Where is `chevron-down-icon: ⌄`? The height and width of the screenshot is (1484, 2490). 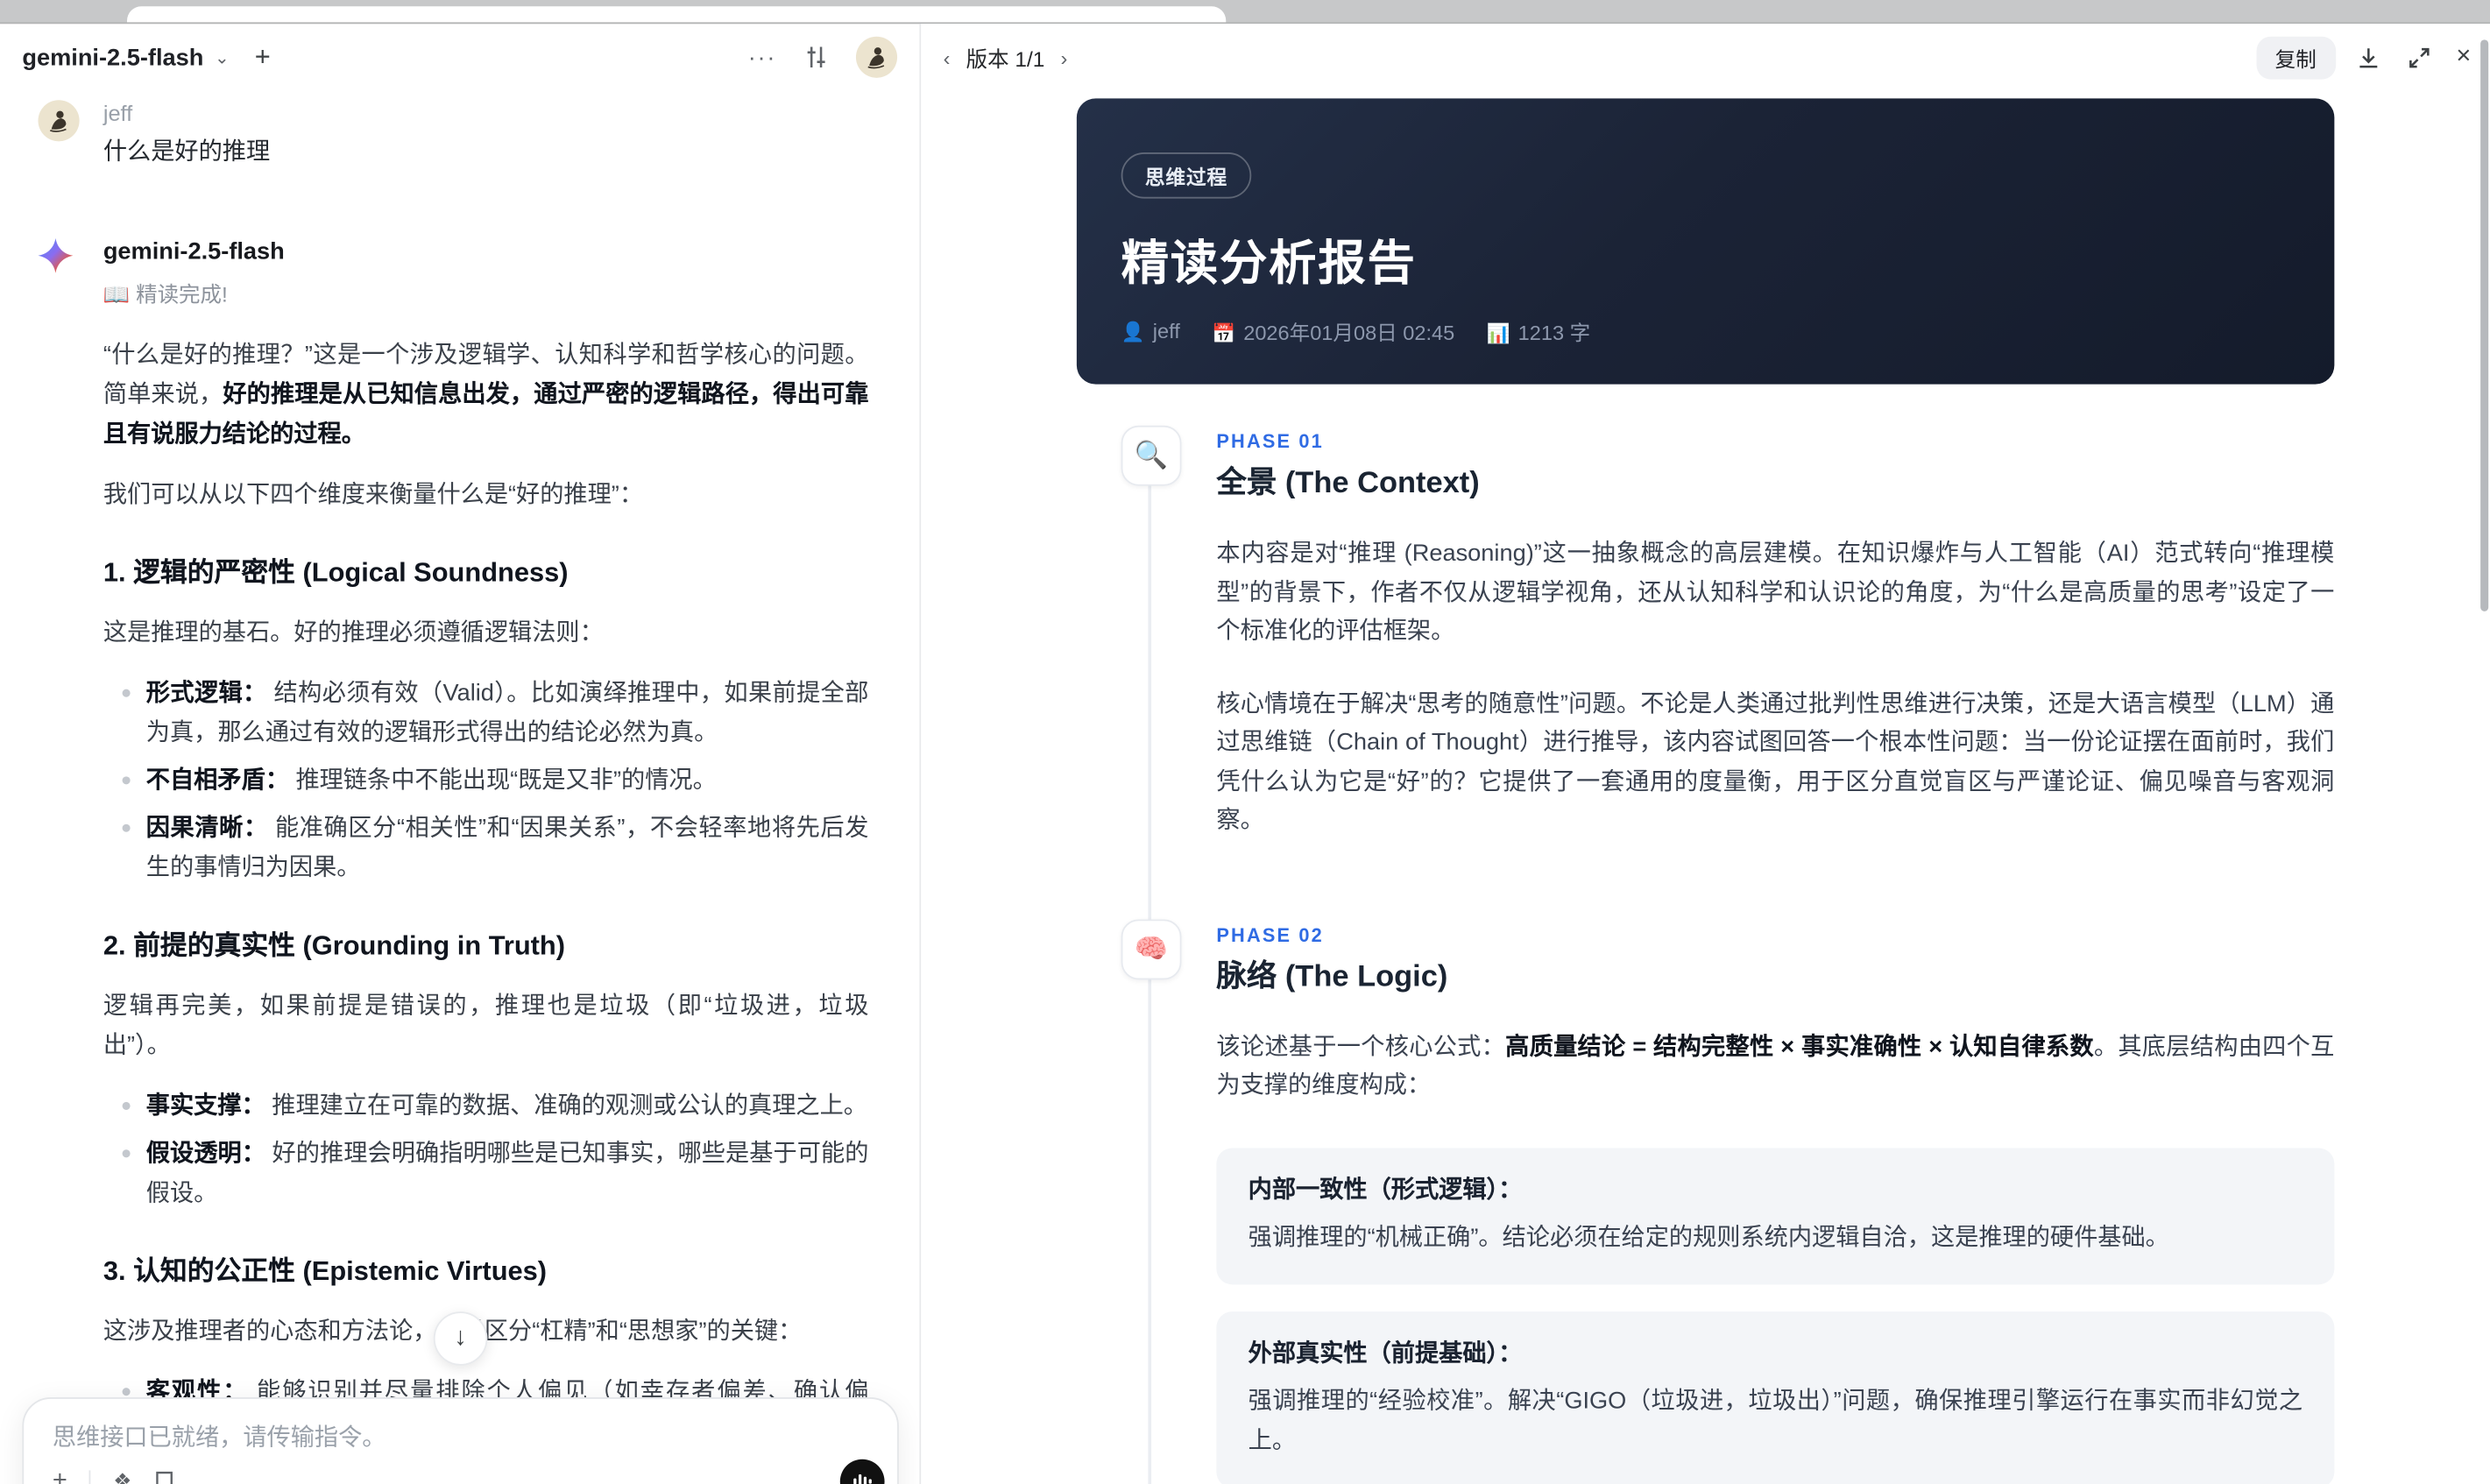
chevron-down-icon: ⌄ is located at coordinates (222, 56).